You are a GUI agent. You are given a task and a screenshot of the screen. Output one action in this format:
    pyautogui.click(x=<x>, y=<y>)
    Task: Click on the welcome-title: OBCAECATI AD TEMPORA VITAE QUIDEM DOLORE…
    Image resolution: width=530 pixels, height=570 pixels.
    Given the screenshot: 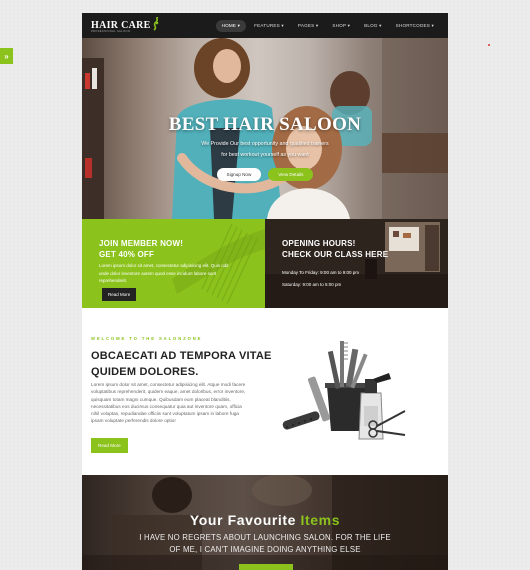 What is the action you would take?
    pyautogui.click(x=186, y=365)
    